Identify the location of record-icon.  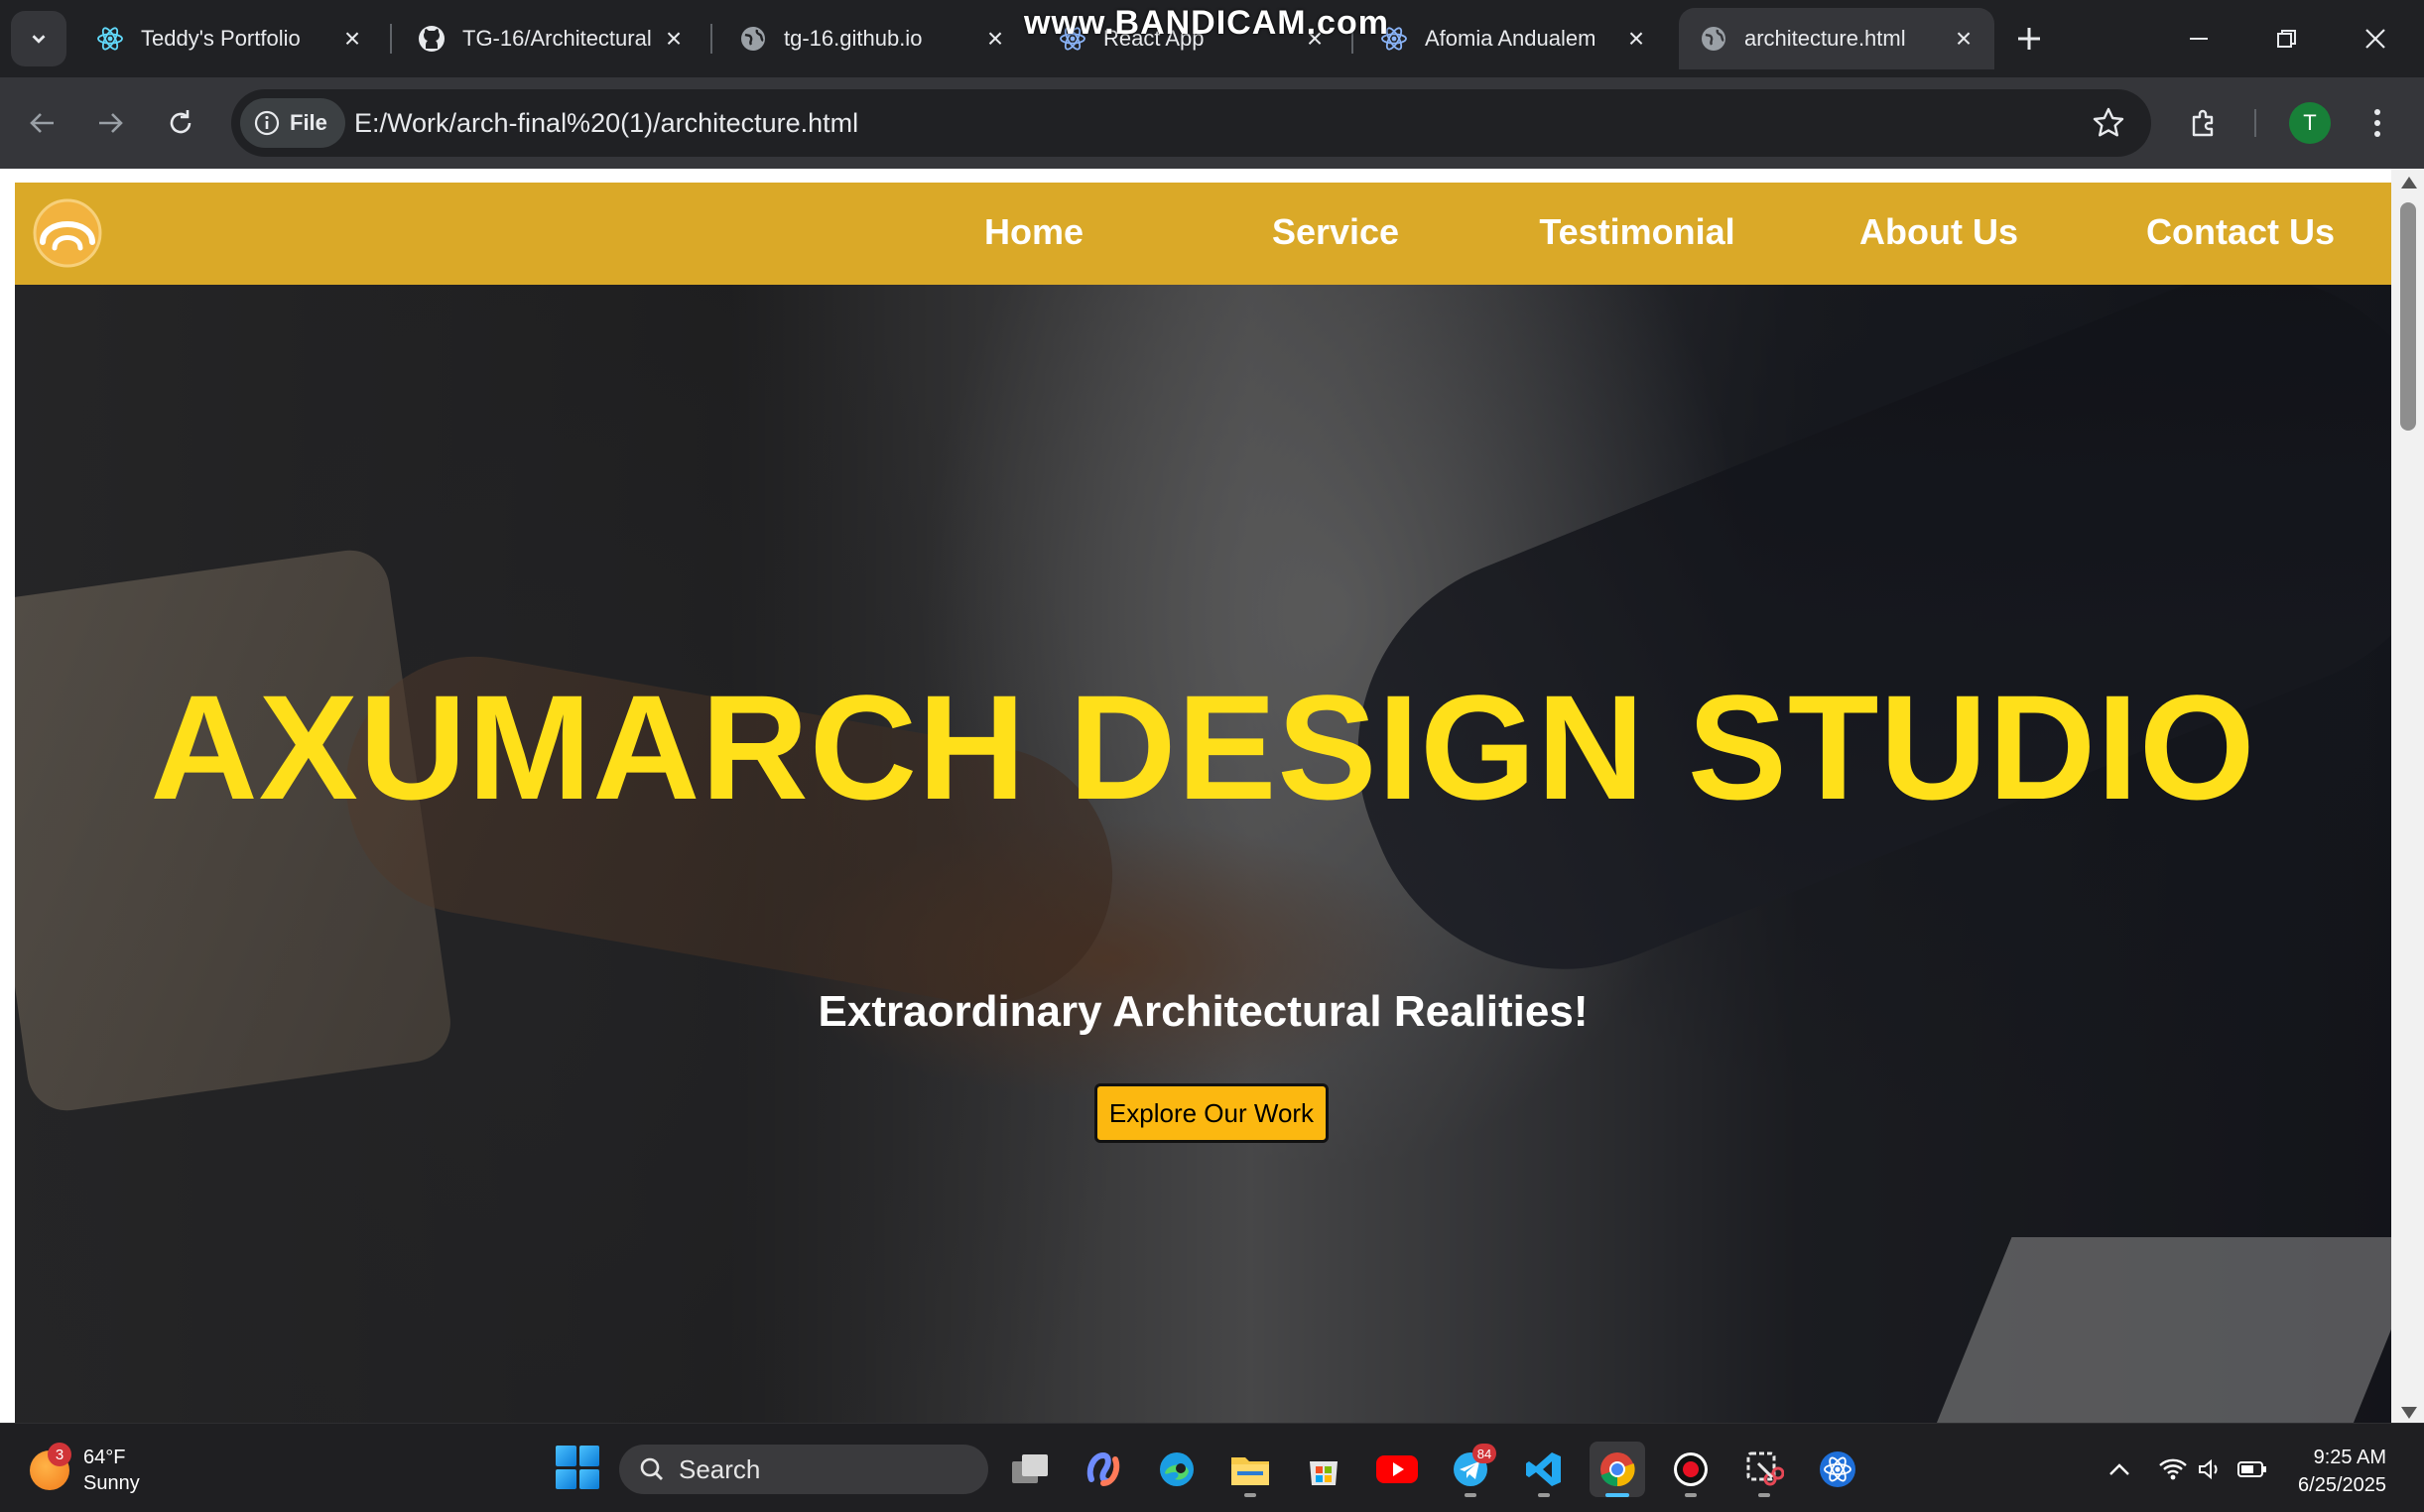
(1691, 1469).